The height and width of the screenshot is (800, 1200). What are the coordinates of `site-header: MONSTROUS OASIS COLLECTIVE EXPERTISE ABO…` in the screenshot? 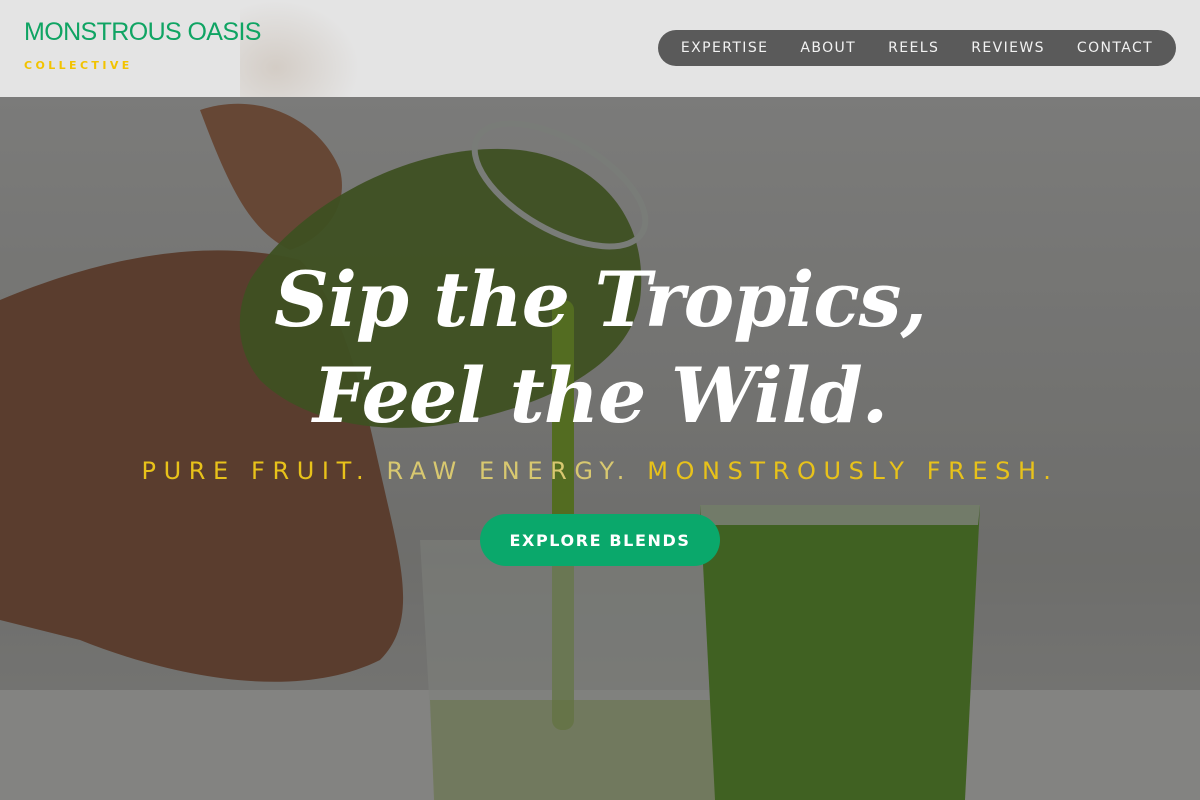 It's located at (600, 48).